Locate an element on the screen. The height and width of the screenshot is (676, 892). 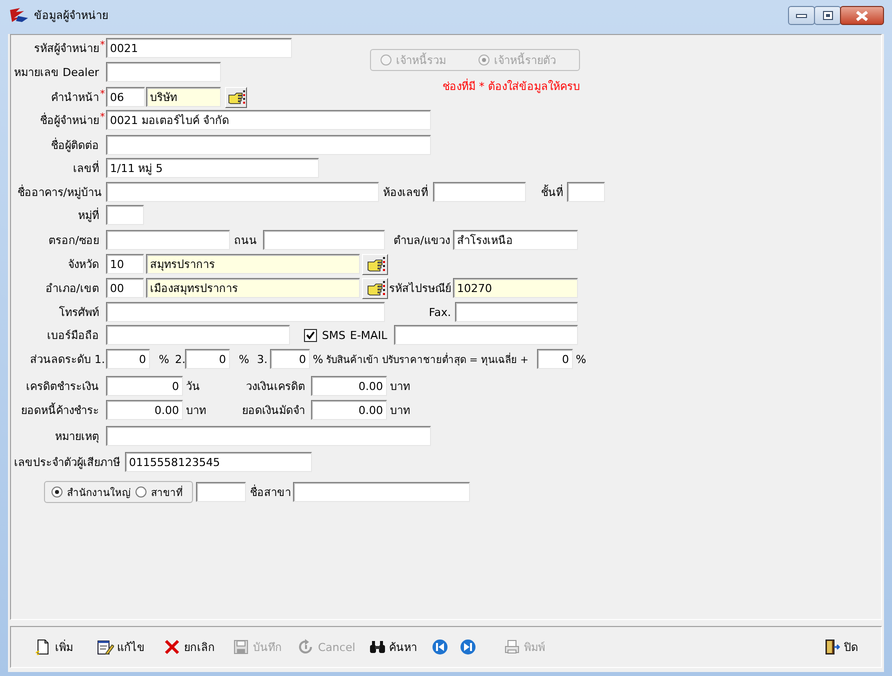
maximize-button is located at coordinates (827, 15).